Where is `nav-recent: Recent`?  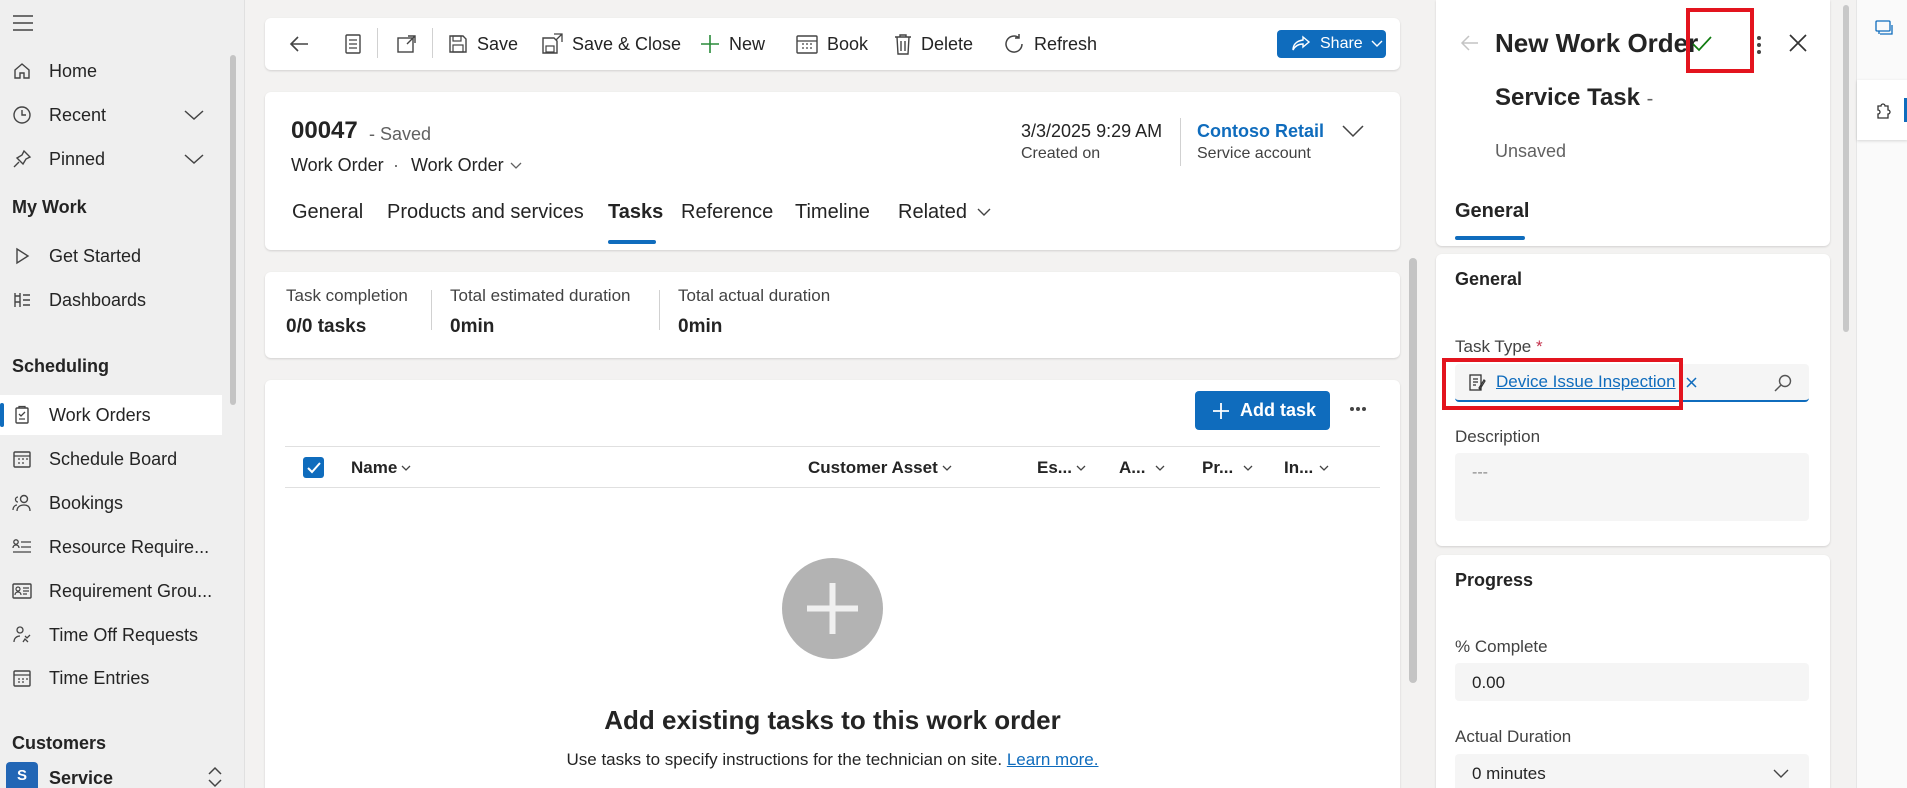
nav-recent: Recent is located at coordinates (111, 115).